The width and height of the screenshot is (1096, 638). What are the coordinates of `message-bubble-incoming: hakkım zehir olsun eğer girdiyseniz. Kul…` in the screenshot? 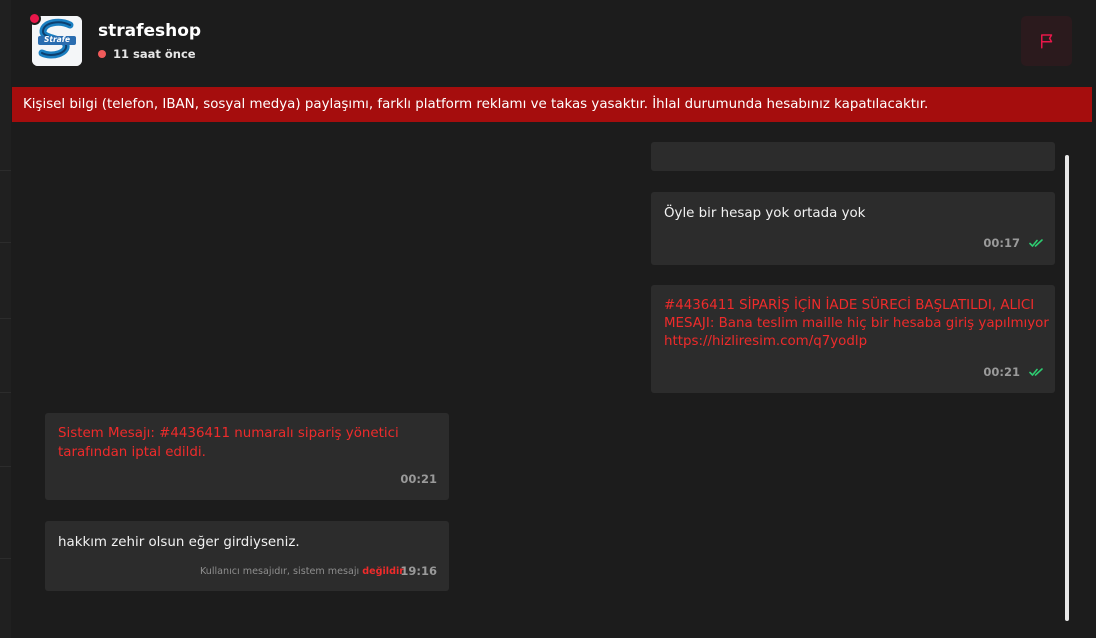 It's located at (247, 556).